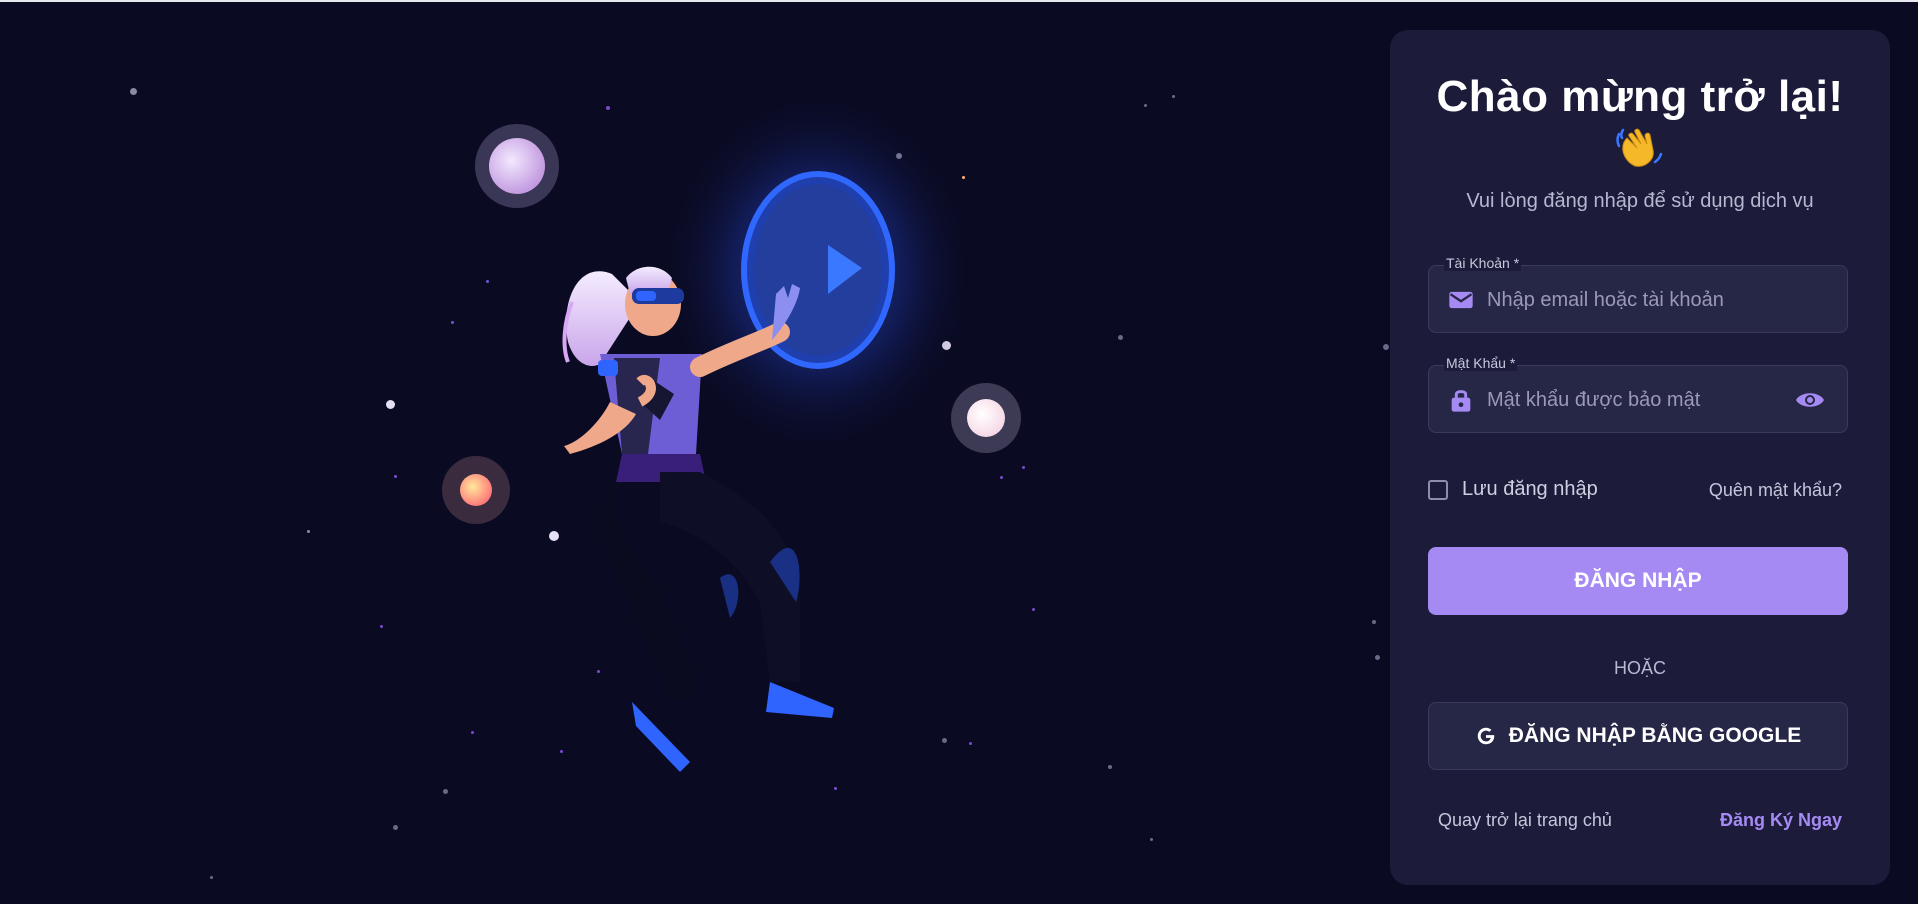 This screenshot has height=904, width=1918. What do you see at coordinates (1483, 263) in the screenshot?
I see `account-label: Tài Khoản *` at bounding box center [1483, 263].